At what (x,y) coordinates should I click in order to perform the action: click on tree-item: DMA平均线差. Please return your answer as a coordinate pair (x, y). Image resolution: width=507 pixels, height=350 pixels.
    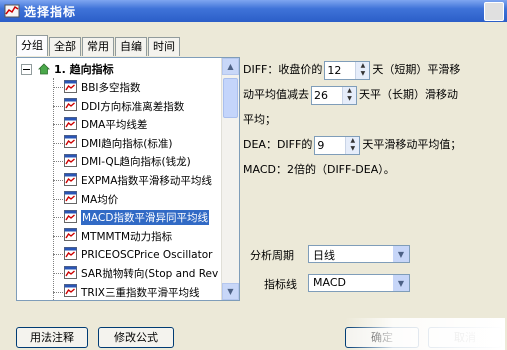
    Looking at the image, I should click on (137, 124).